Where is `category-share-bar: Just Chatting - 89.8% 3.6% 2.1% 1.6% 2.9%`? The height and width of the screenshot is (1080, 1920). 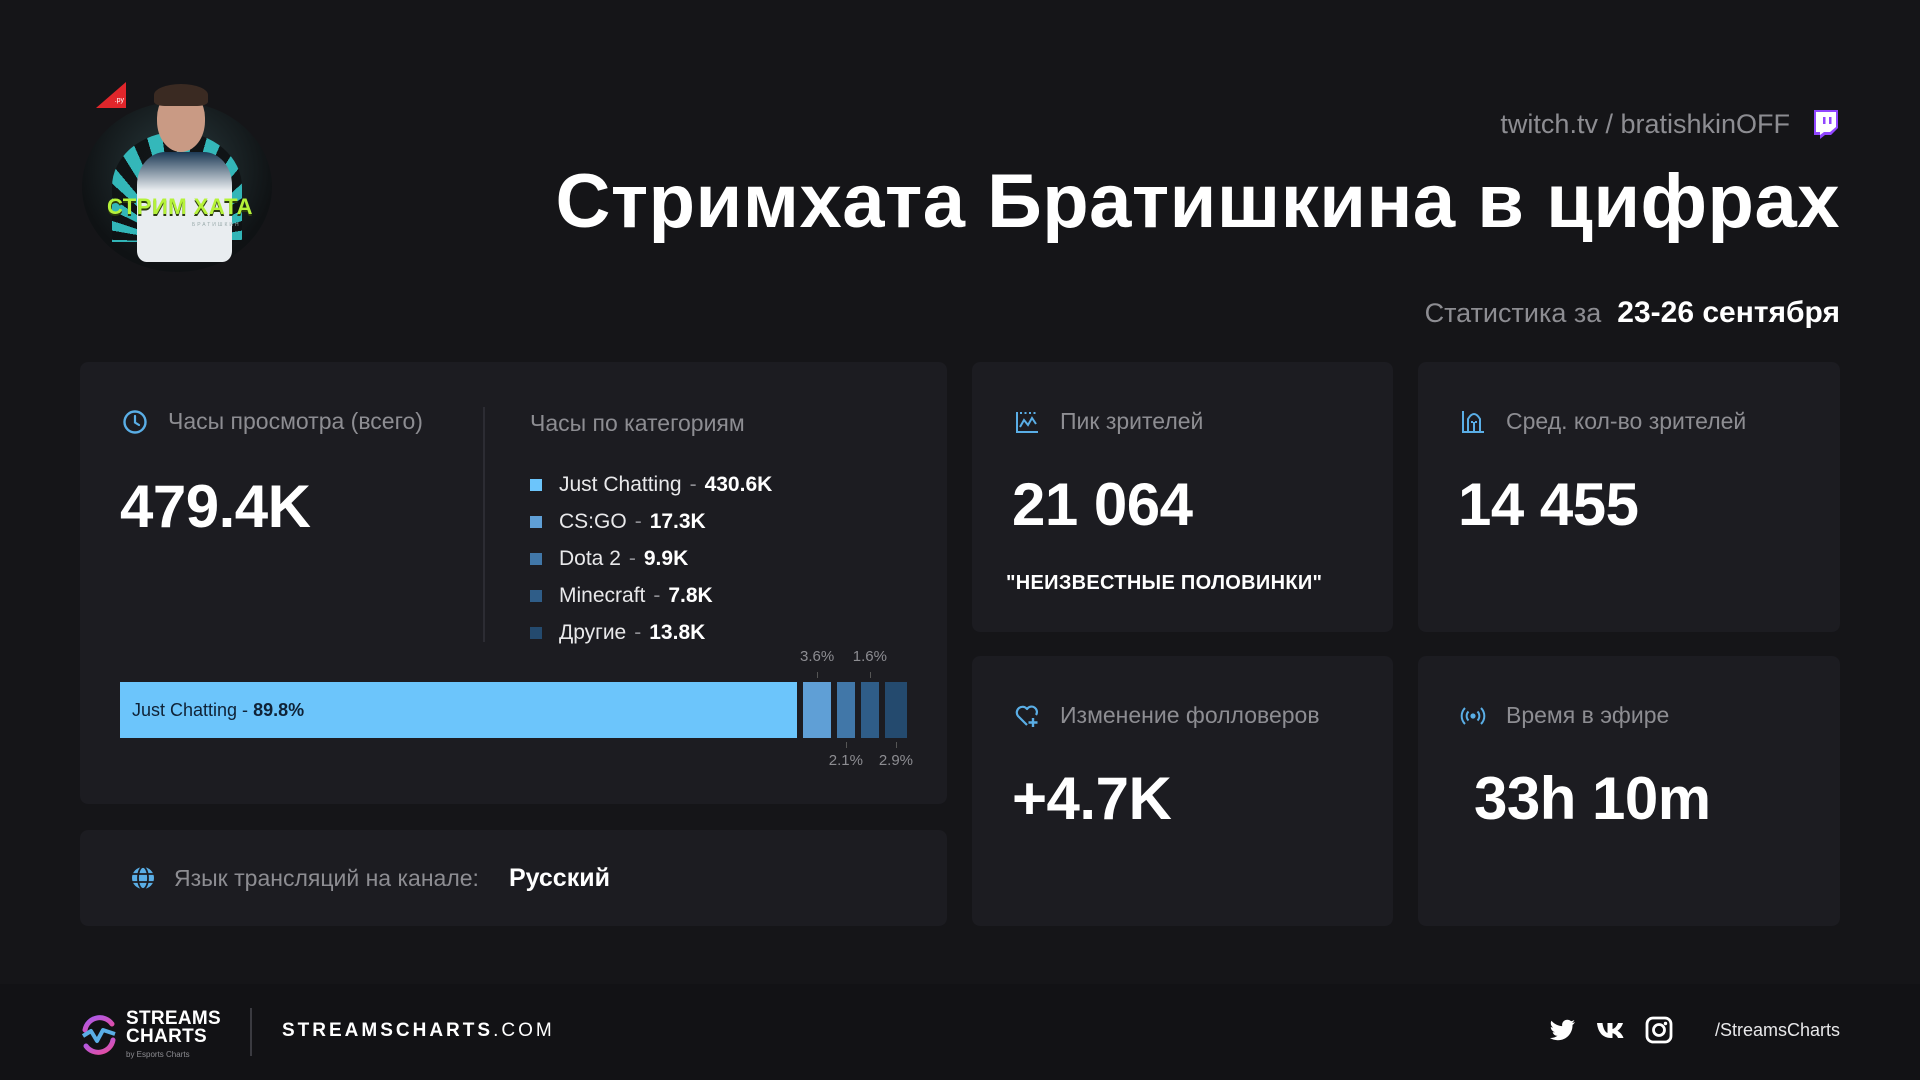
category-share-bar: Just Chatting - 89.8% 3.6% 2.1% 1.6% 2.9% is located at coordinates (516, 708).